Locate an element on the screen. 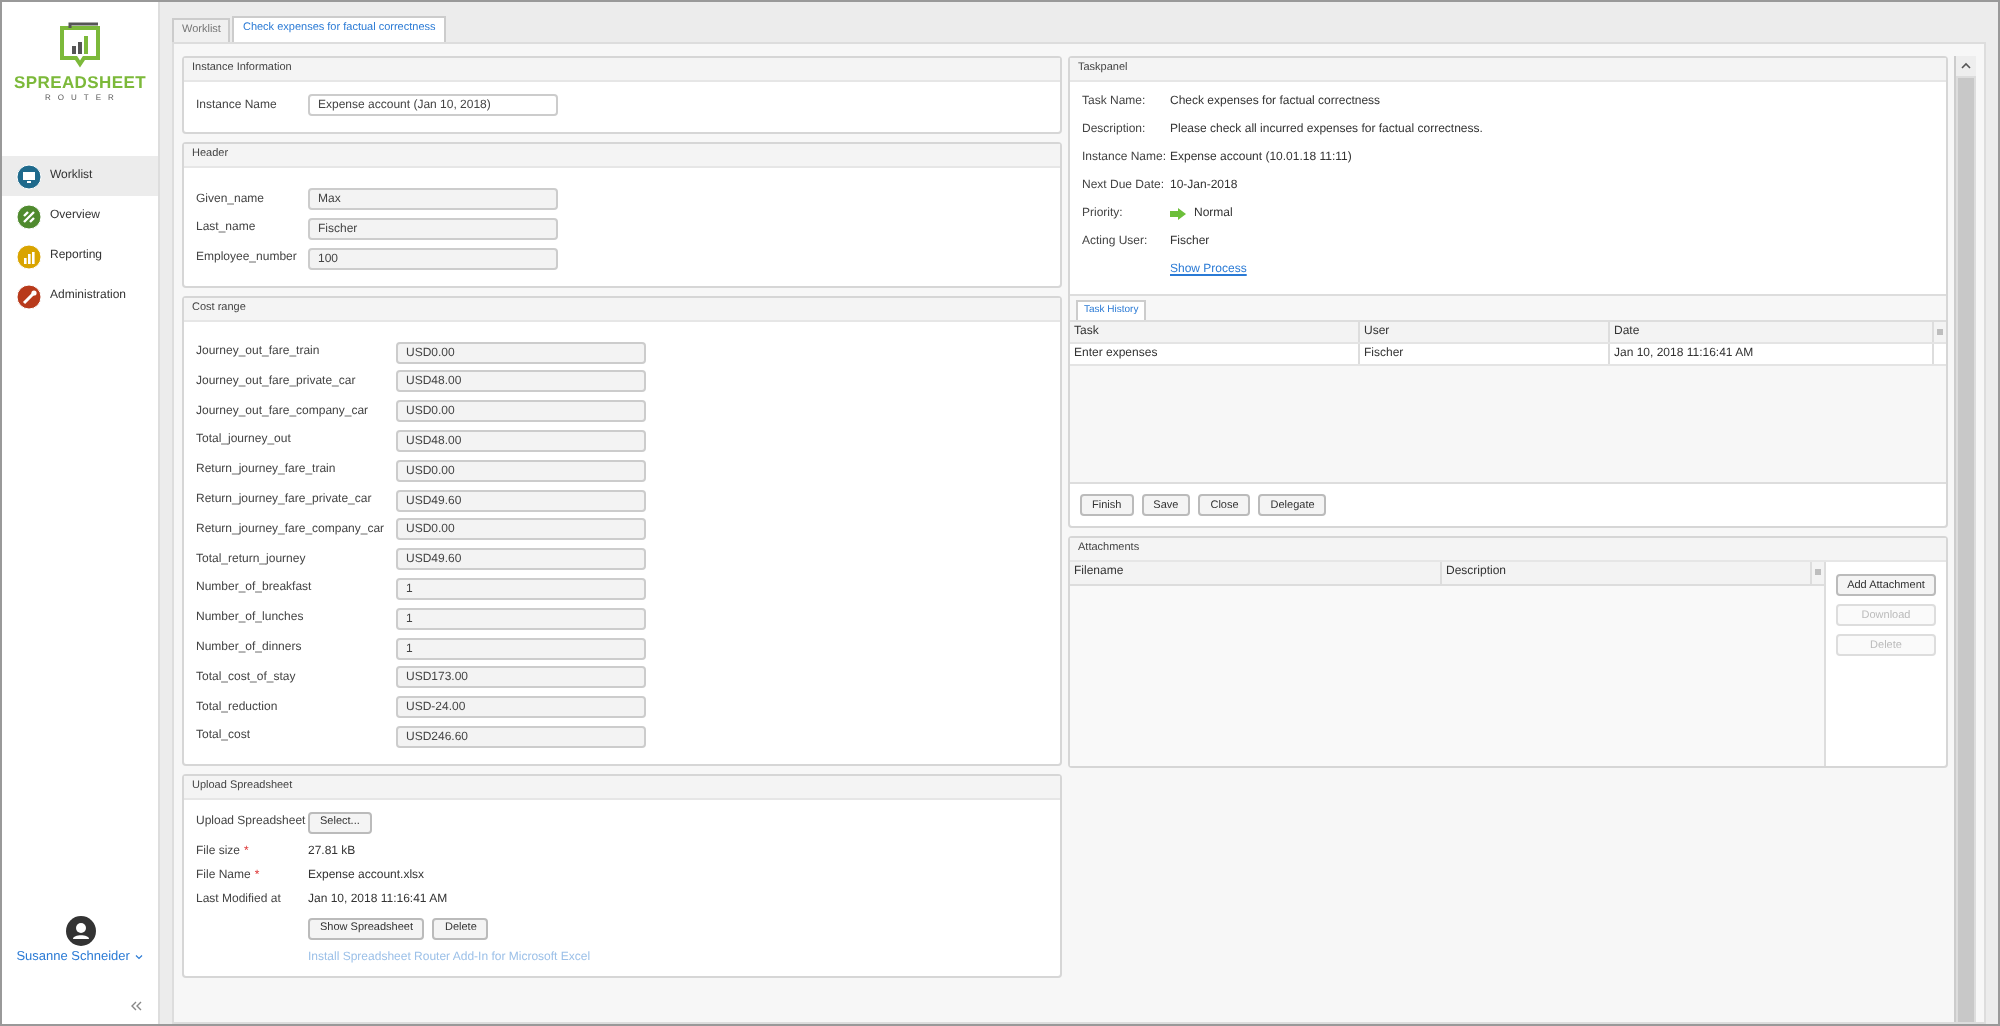 The image size is (2000, 1026). collapse-icon is located at coordinates (136, 1006).